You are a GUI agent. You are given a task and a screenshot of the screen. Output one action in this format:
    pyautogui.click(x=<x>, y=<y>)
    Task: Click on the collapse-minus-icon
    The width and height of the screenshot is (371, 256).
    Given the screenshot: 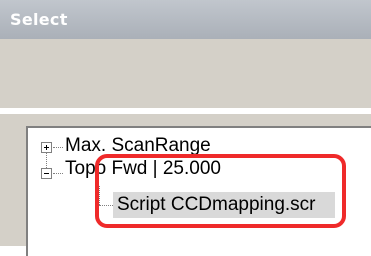 What is the action you would take?
    pyautogui.click(x=46, y=173)
    